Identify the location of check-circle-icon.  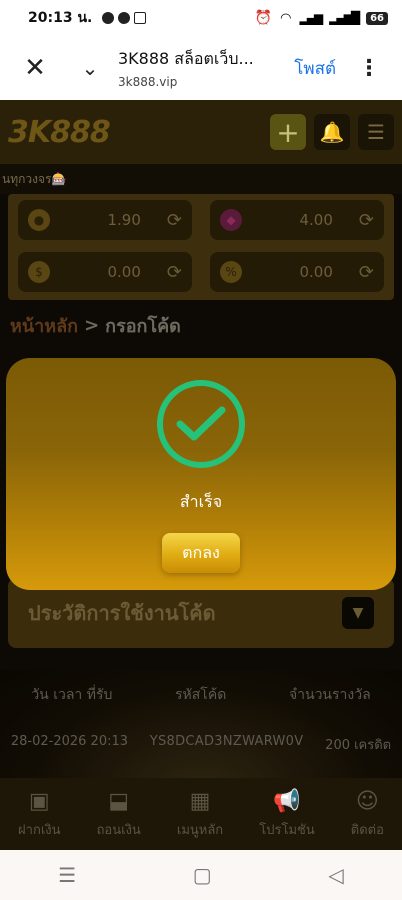
(201, 424).